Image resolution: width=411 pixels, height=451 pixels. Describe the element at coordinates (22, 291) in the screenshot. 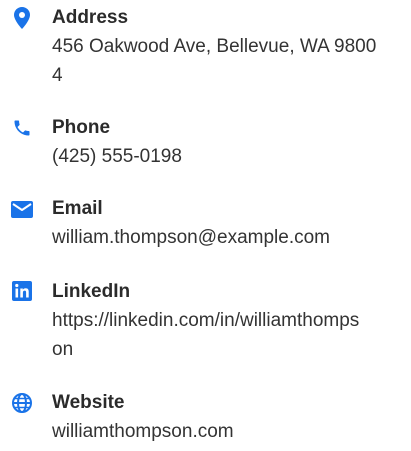

I see `linkedin-icon` at that location.